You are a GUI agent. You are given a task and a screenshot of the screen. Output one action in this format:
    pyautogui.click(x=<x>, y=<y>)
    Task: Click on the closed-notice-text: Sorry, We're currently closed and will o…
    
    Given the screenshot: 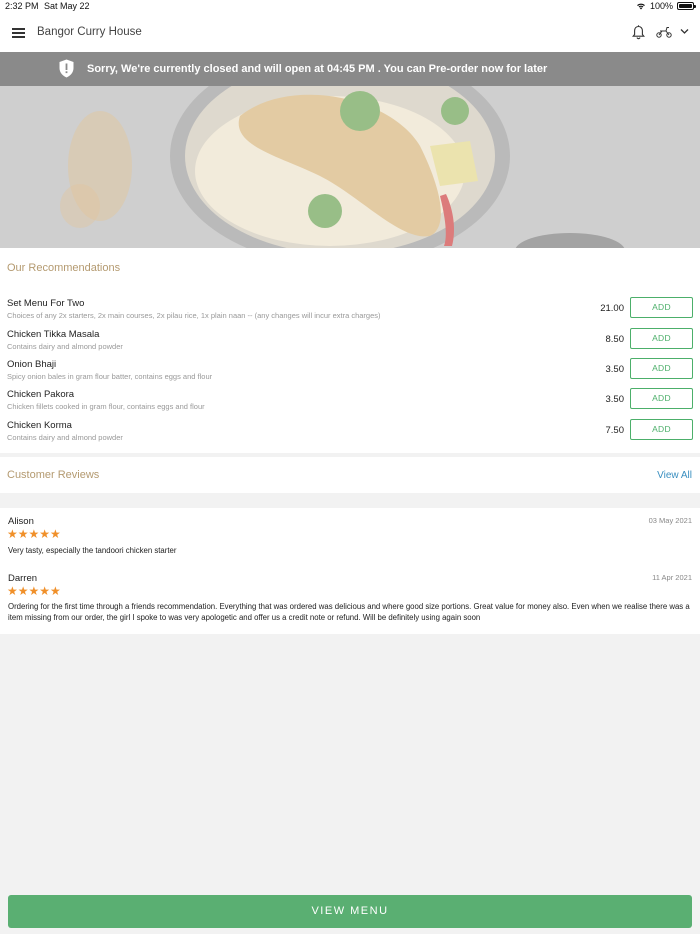 What is the action you would take?
    pyautogui.click(x=317, y=69)
    